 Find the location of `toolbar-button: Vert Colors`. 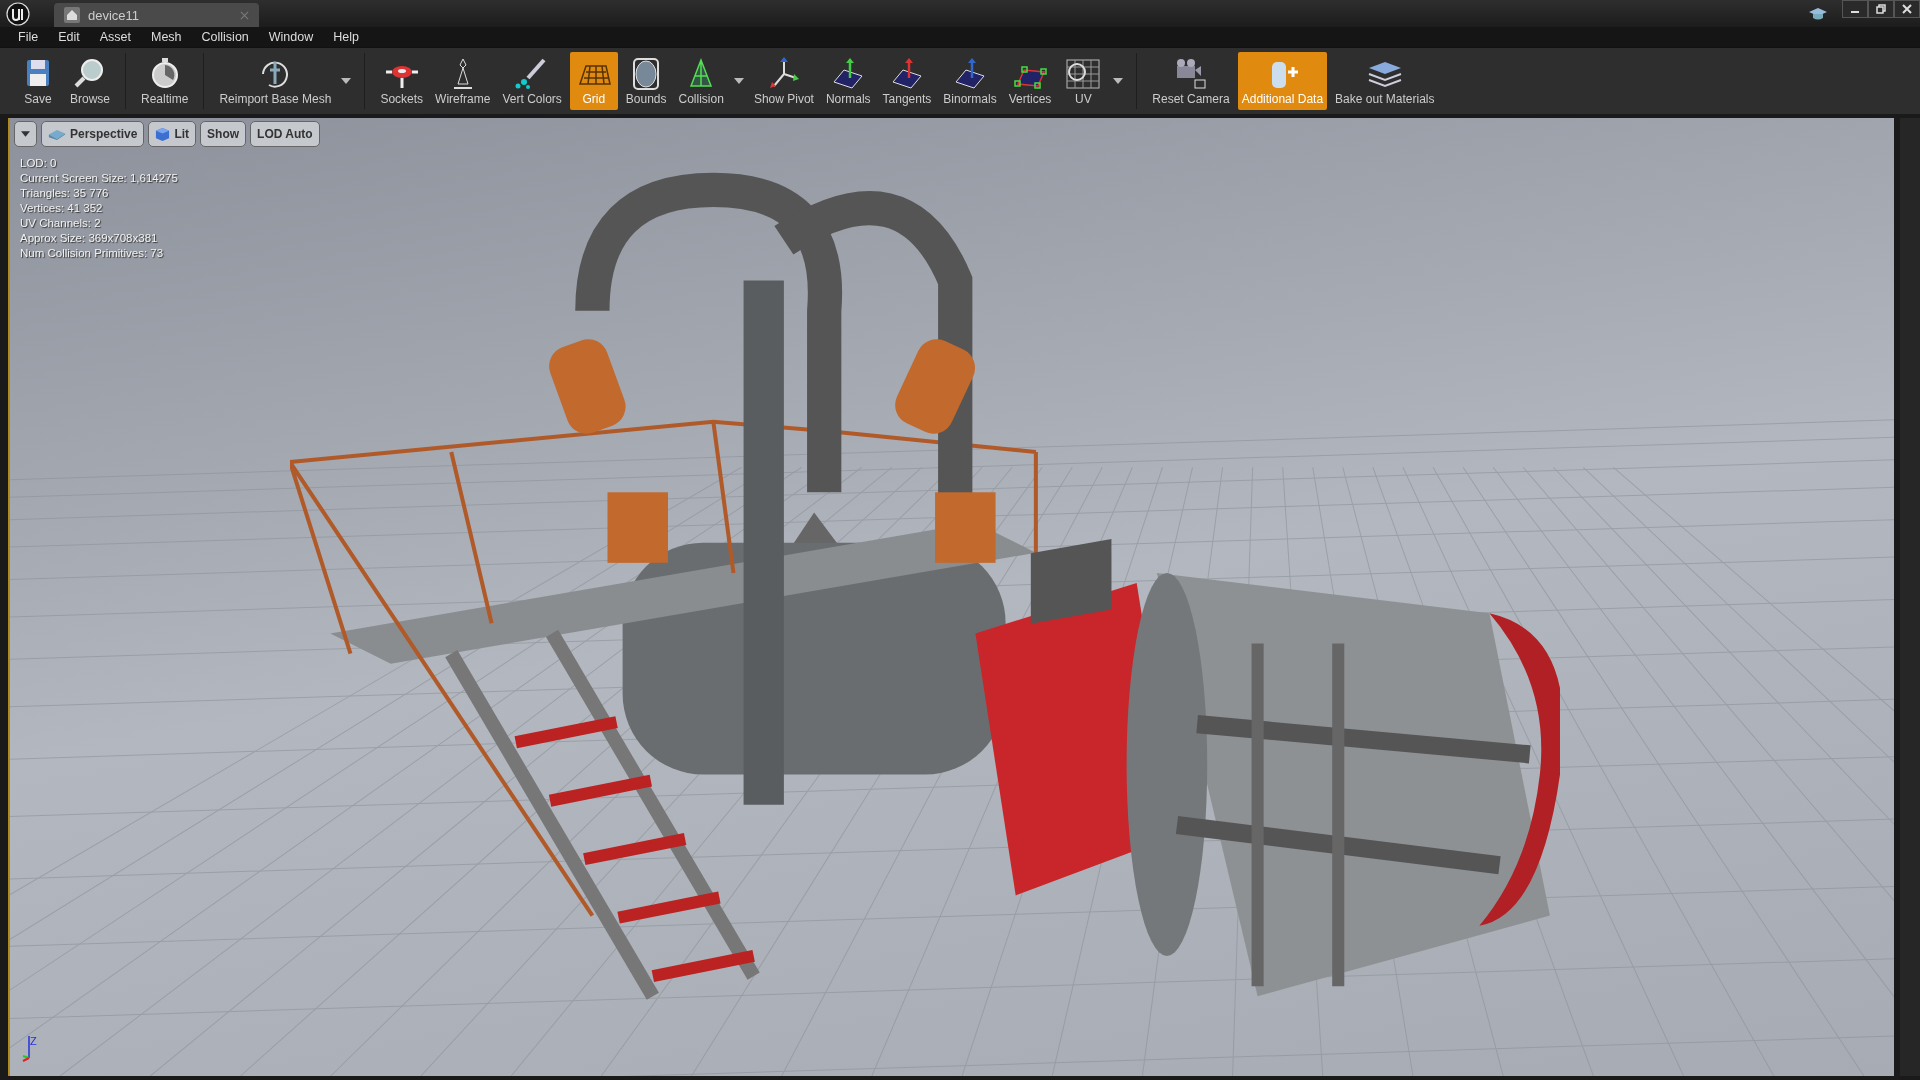

toolbar-button: Vert Colors is located at coordinates (532, 81).